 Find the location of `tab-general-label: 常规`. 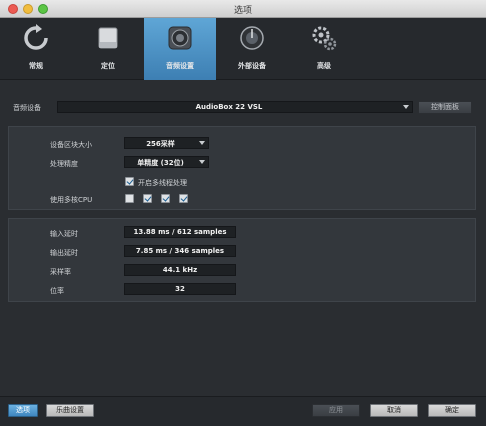

tab-general-label: 常规 is located at coordinates (36, 66).